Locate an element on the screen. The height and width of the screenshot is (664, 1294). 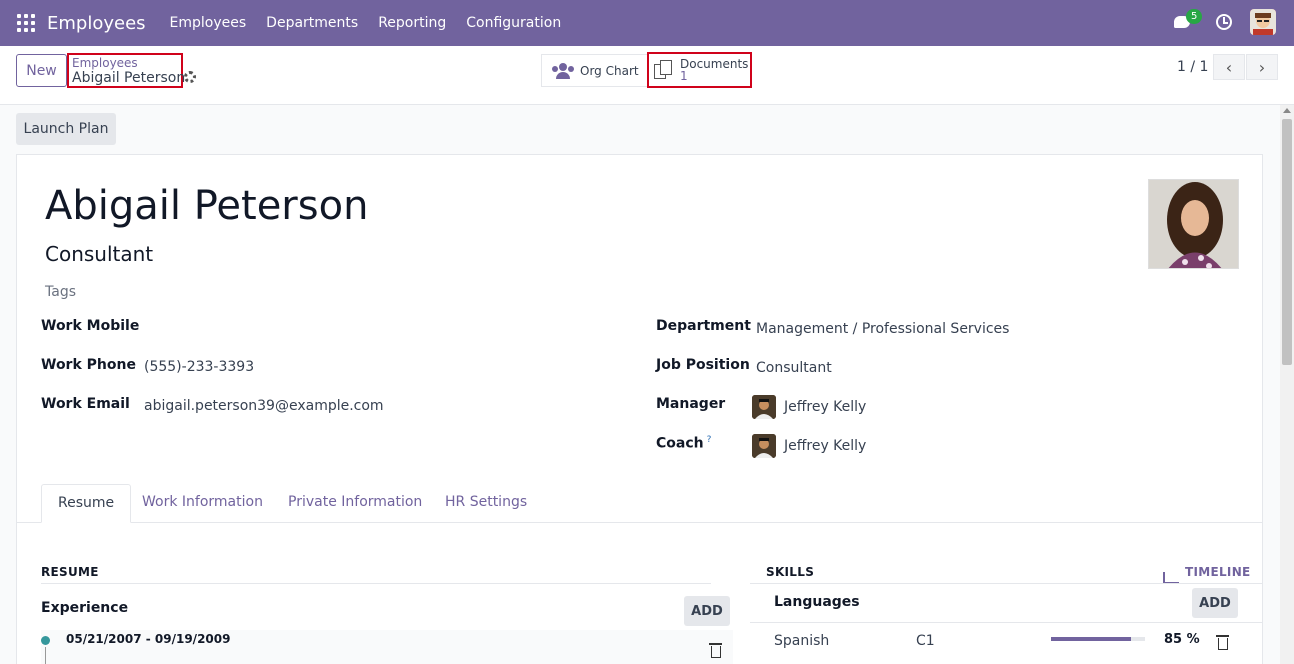
coach-help-icon: ? is located at coordinates (709, 440).